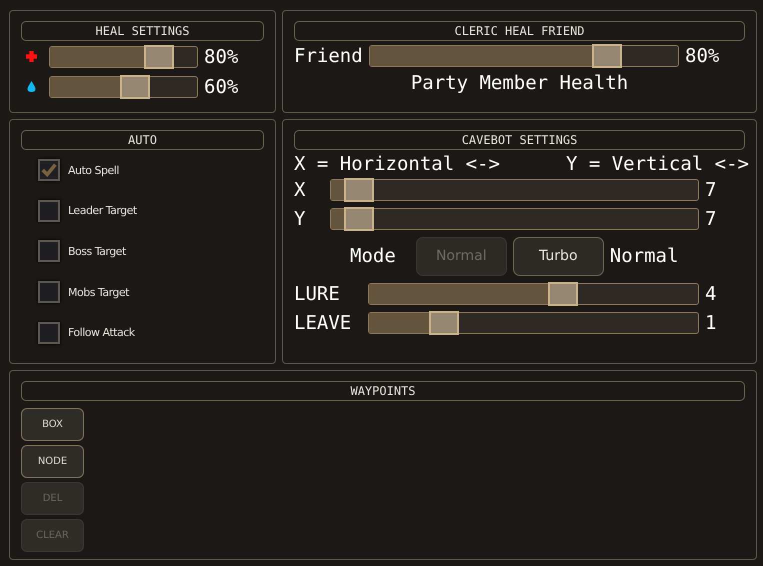 The image size is (763, 566). What do you see at coordinates (317, 293) in the screenshot?
I see `slider-label: LURE` at bounding box center [317, 293].